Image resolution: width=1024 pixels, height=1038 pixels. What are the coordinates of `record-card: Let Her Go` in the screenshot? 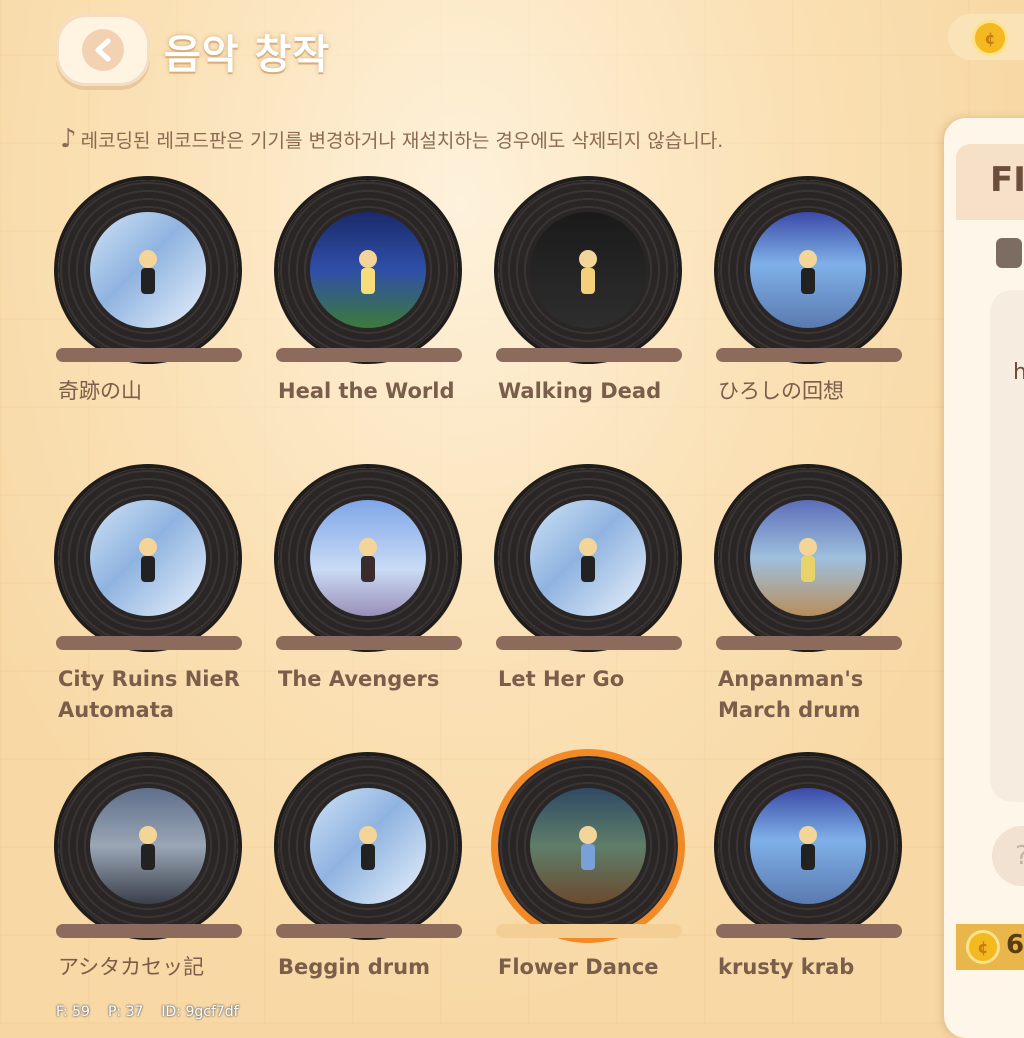 It's located at (589, 598).